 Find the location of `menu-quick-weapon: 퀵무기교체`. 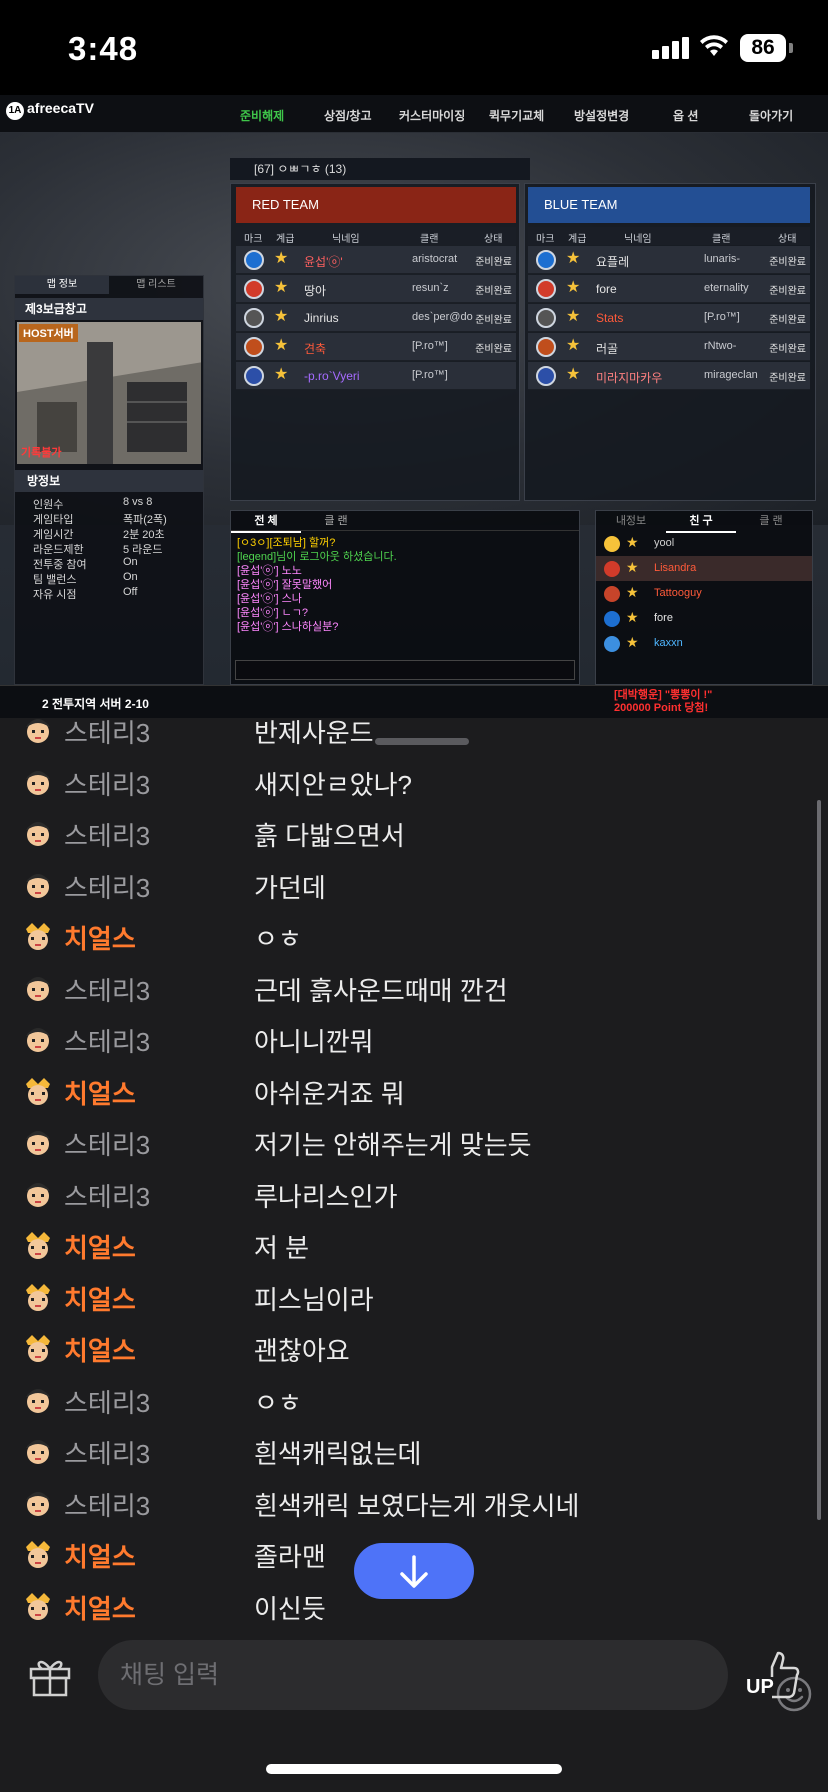

menu-quick-weapon: 퀵무기교체 is located at coordinates (516, 115).